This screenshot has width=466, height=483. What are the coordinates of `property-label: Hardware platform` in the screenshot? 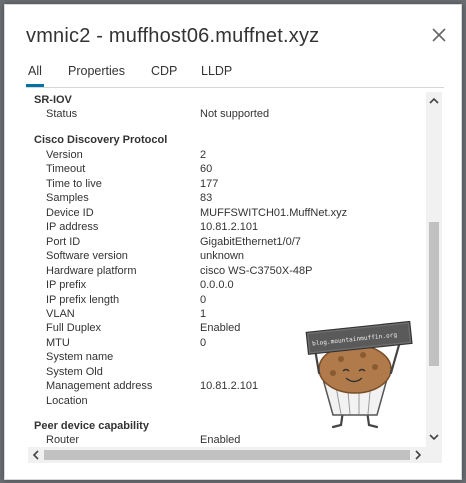 It's located at (91, 270).